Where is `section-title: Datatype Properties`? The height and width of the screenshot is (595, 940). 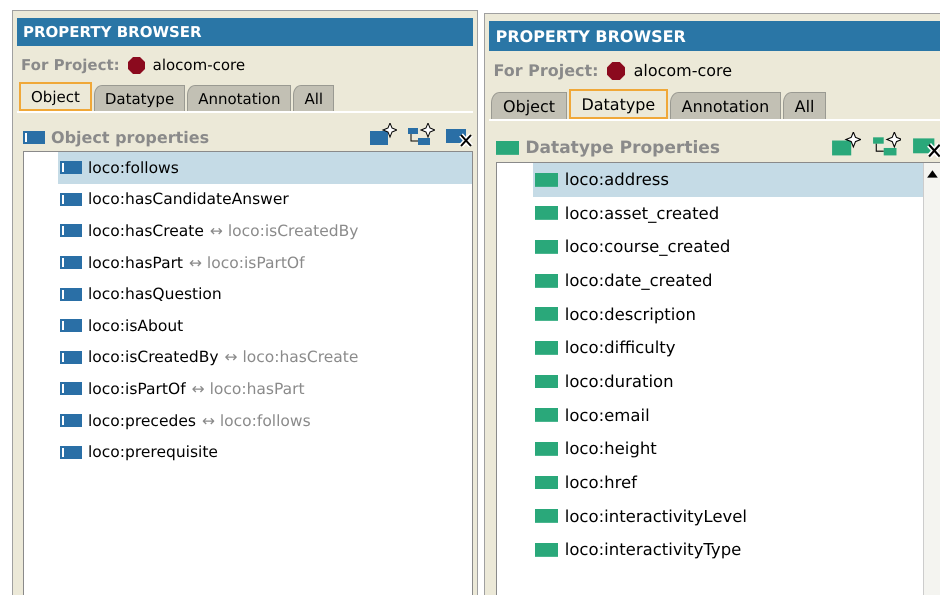
section-title: Datatype Properties is located at coordinates (622, 148).